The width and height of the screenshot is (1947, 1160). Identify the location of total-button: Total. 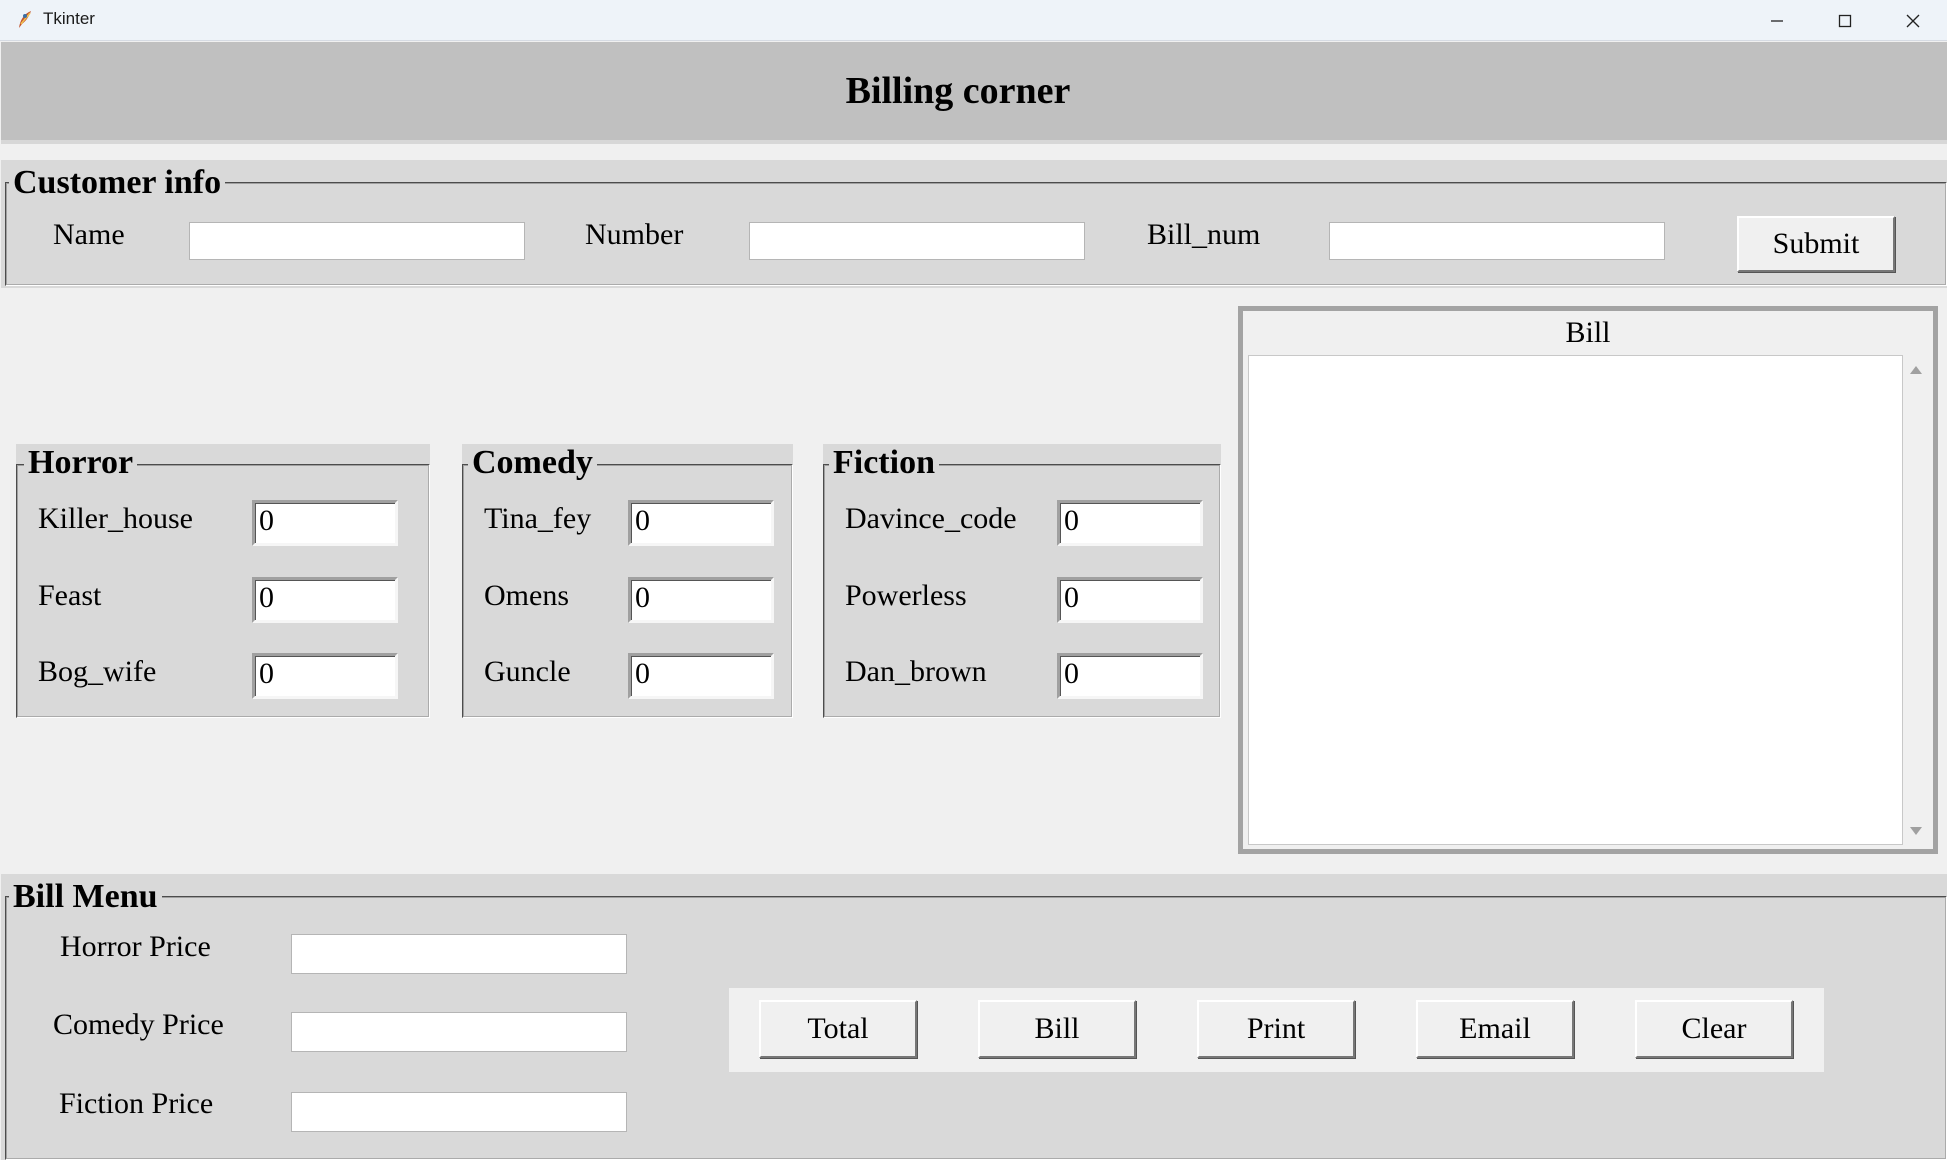
(838, 1029).